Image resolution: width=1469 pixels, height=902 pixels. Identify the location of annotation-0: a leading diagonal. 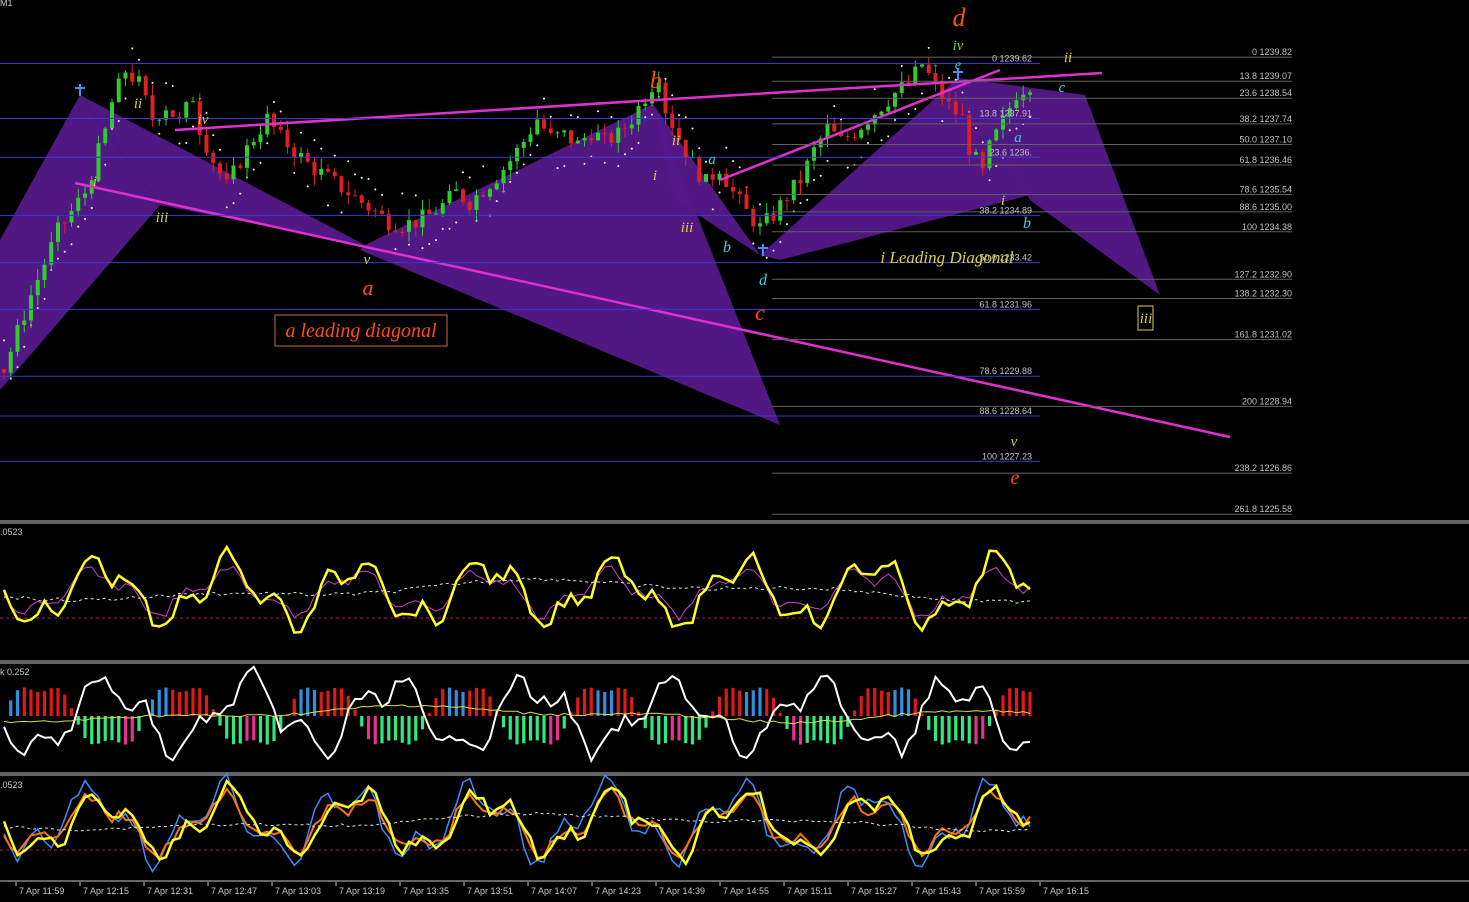
(361, 331).